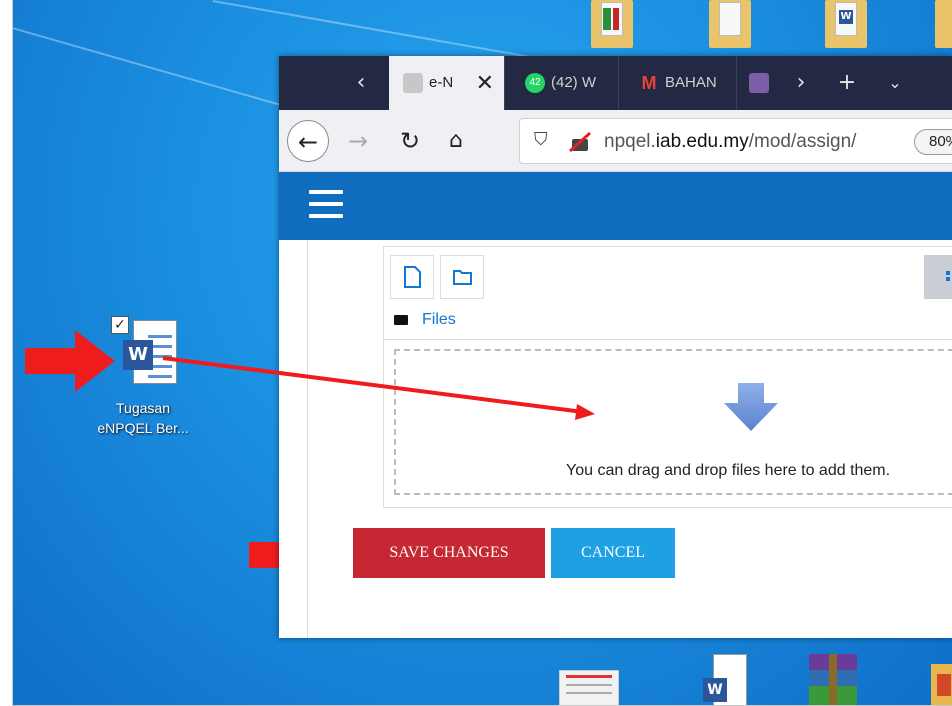 Image resolution: width=952 pixels, height=706 pixels. Describe the element at coordinates (378, 388) in the screenshot. I see `drag-arrow-icon` at that location.